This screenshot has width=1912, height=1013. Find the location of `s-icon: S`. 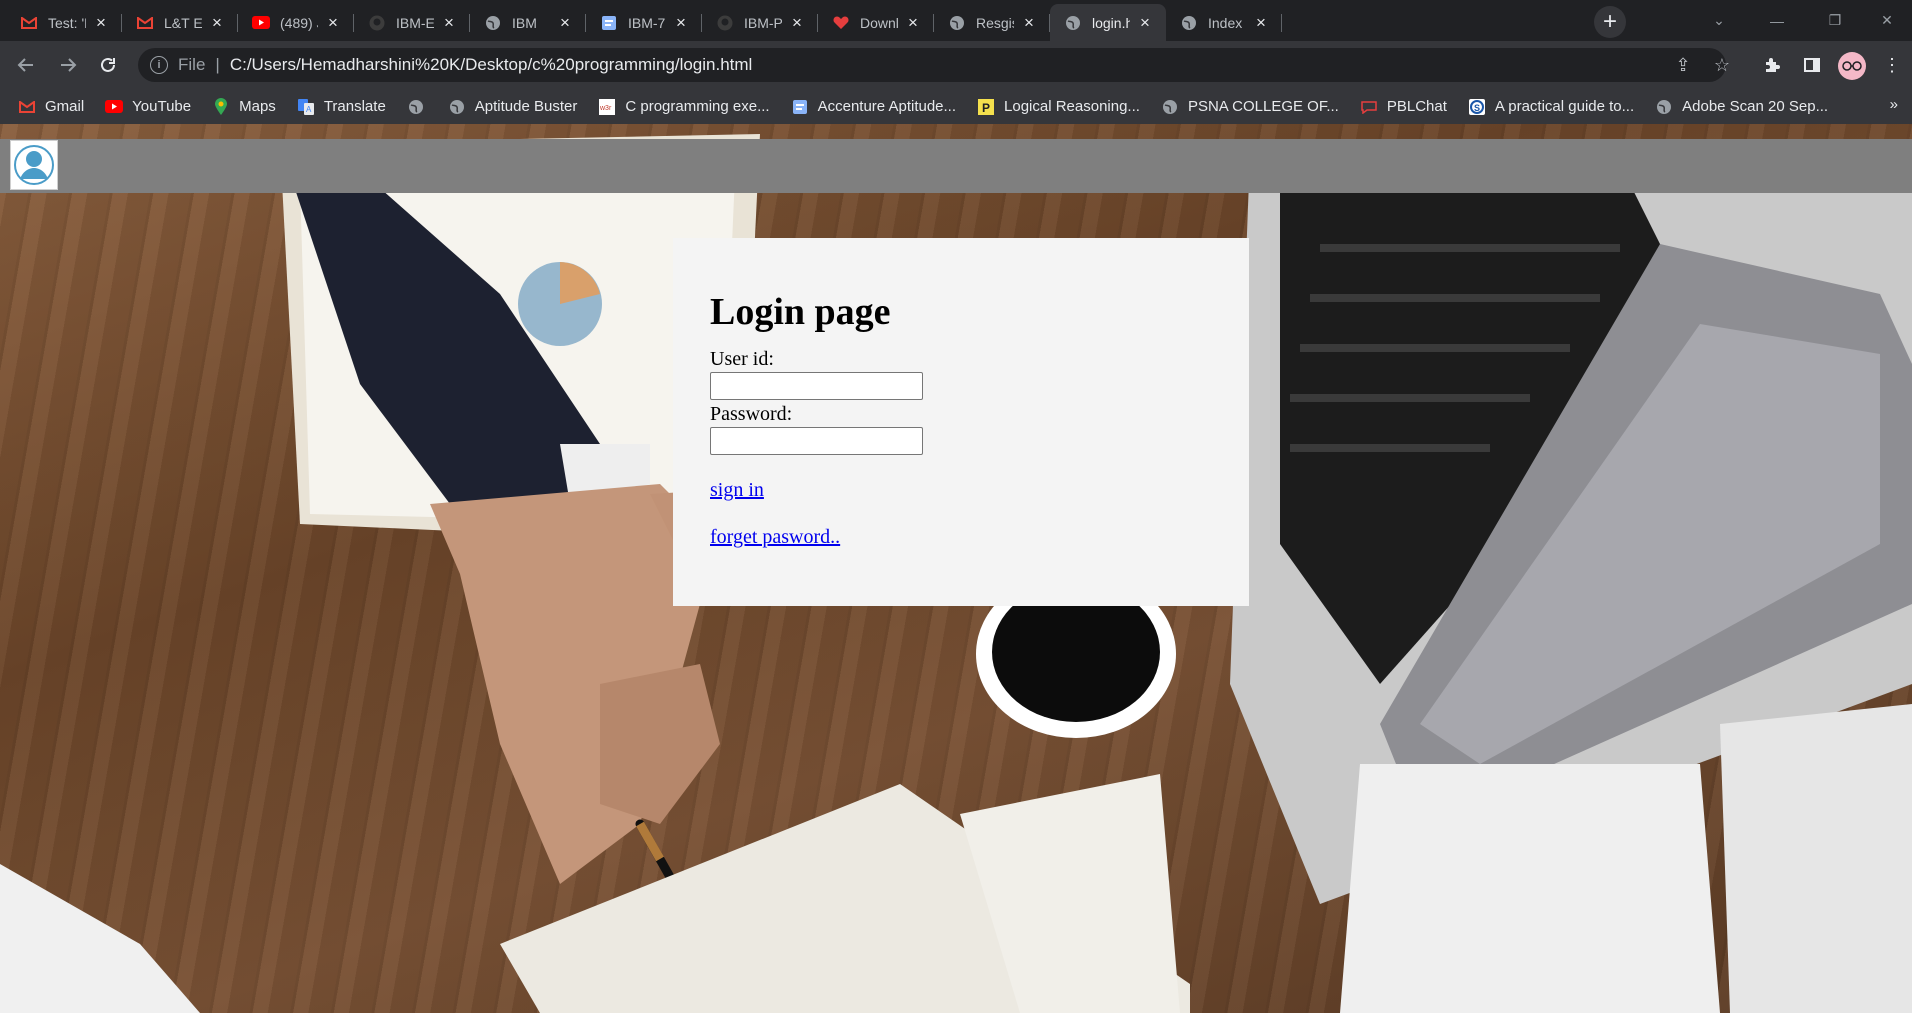

s-icon: S is located at coordinates (1477, 107).